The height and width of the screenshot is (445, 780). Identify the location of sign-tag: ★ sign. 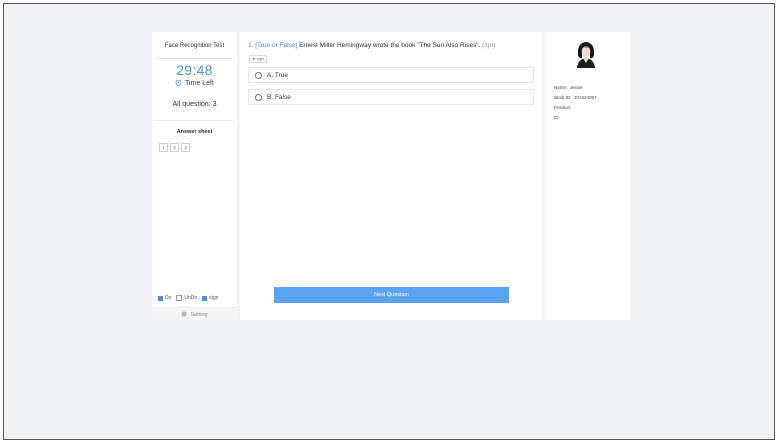
(258, 59).